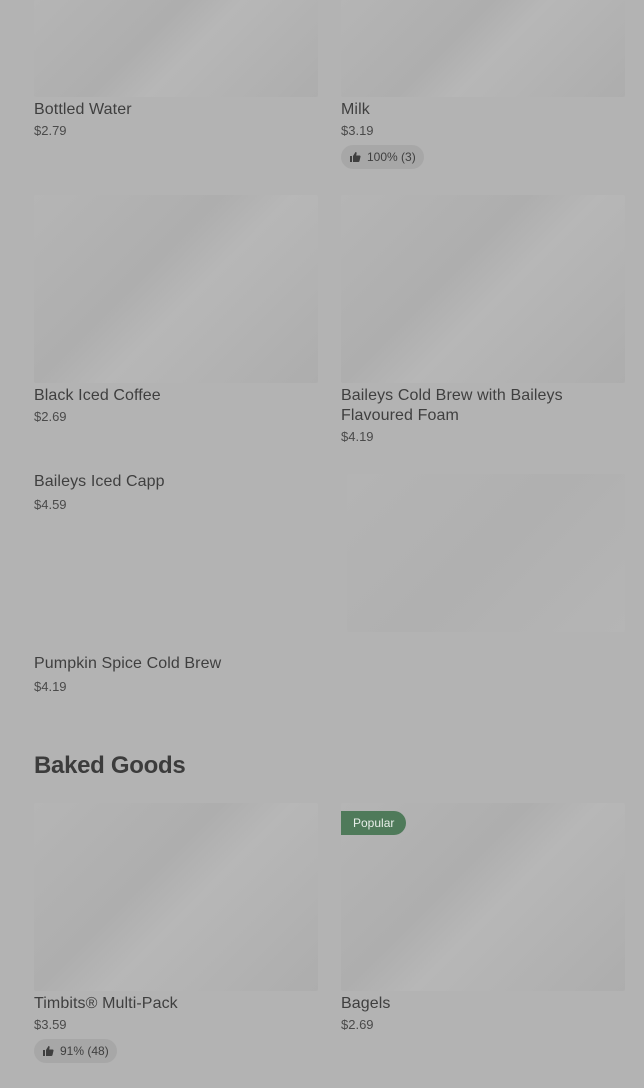  I want to click on item-price: $4.59, so click(50, 504).